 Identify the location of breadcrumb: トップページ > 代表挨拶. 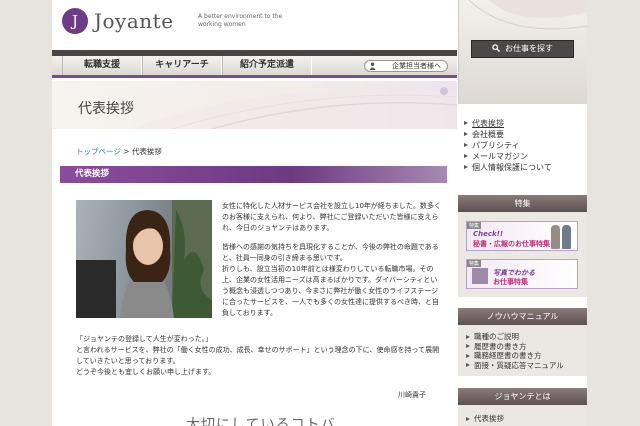
(119, 151).